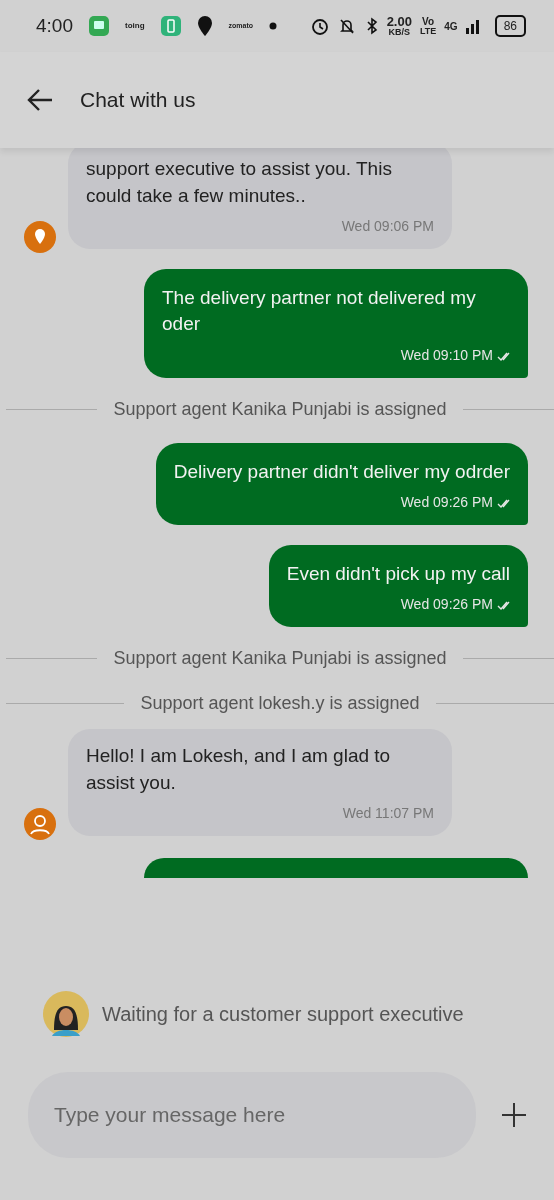 This screenshot has height=1200, width=554. I want to click on attach-button, so click(514, 1115).